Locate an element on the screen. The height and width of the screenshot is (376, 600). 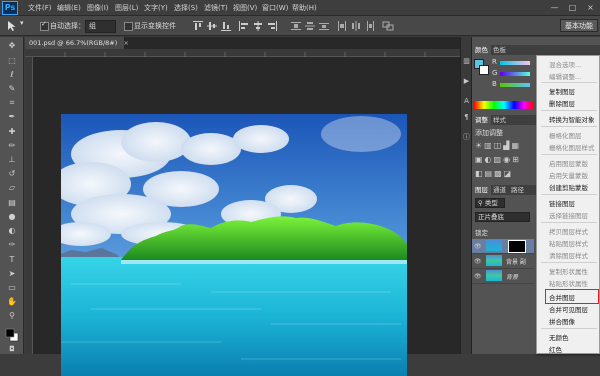
tab-color: 颜色 is located at coordinates (481, 50).